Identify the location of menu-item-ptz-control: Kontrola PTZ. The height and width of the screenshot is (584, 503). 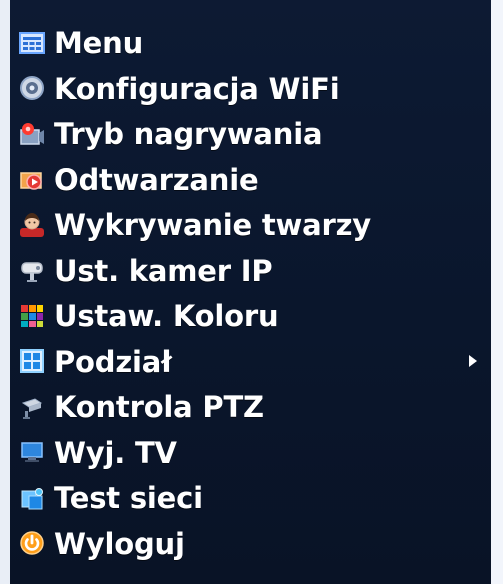
(249, 407).